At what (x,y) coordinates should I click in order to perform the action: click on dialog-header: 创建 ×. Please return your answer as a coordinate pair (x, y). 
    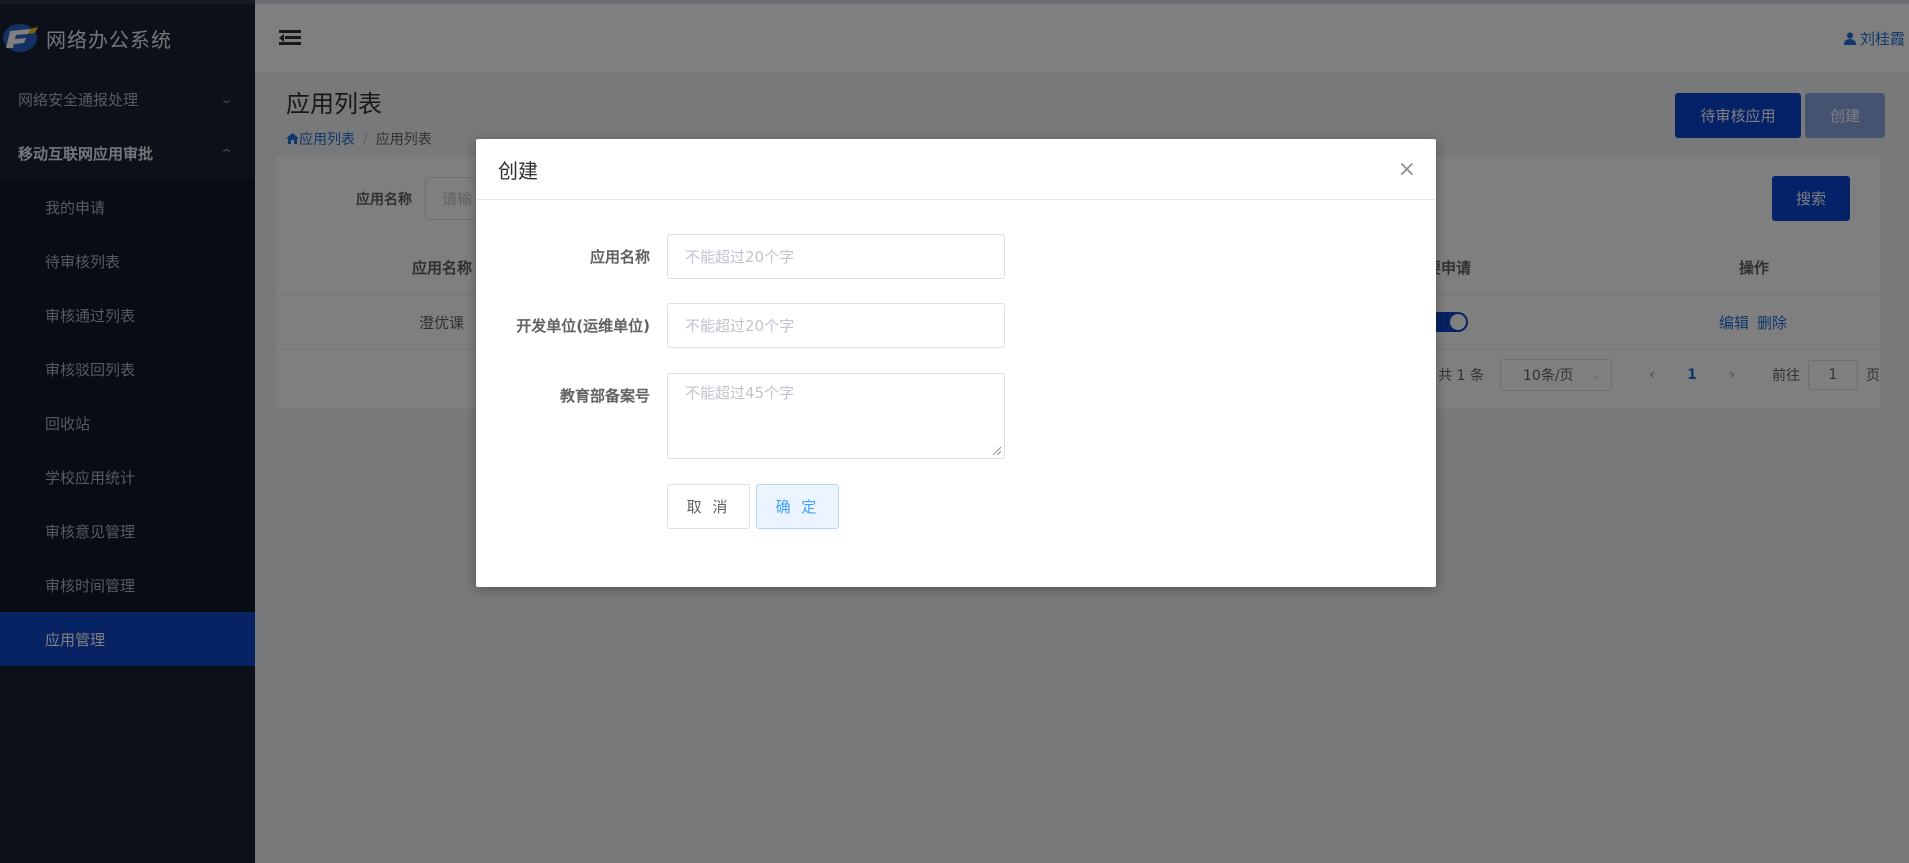
    Looking at the image, I should click on (956, 169).